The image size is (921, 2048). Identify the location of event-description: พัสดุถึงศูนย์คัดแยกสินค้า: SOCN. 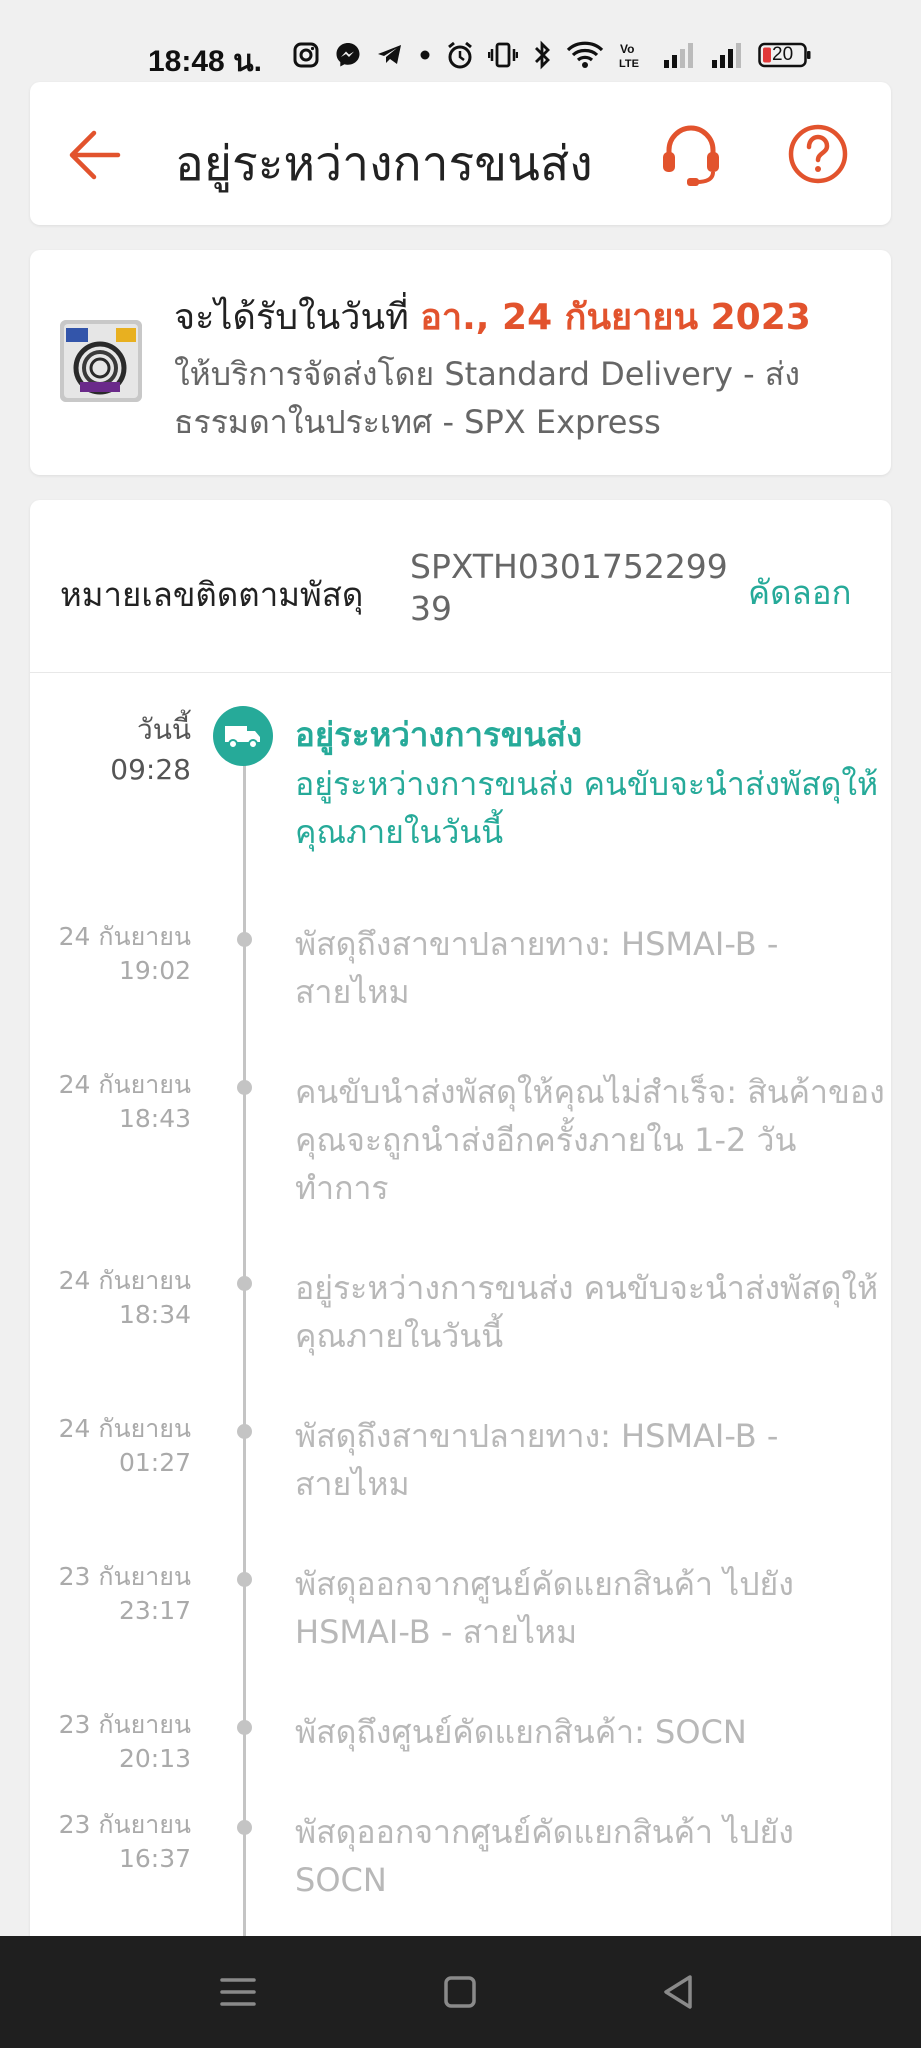
(521, 1732).